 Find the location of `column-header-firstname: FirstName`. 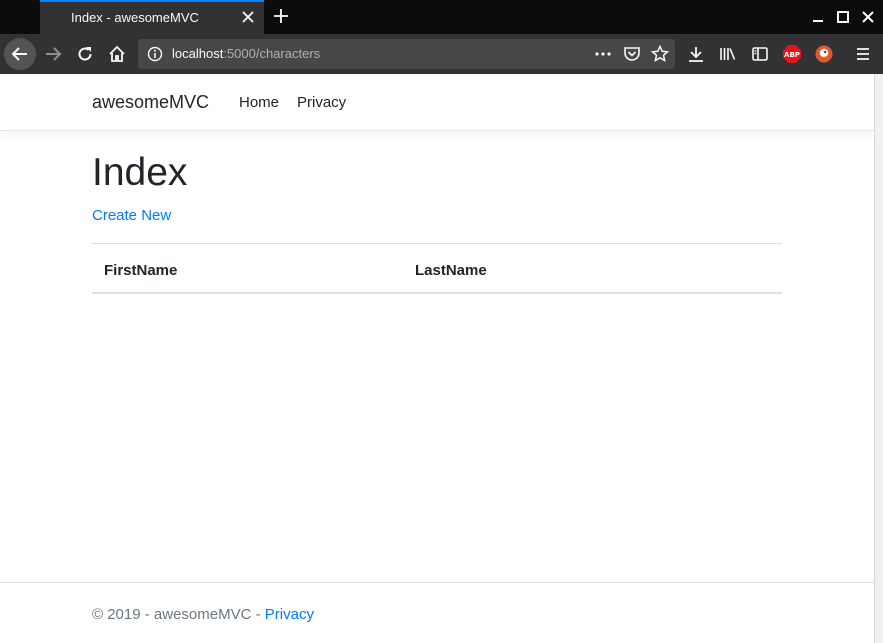

column-header-firstname: FirstName is located at coordinates (141, 270).